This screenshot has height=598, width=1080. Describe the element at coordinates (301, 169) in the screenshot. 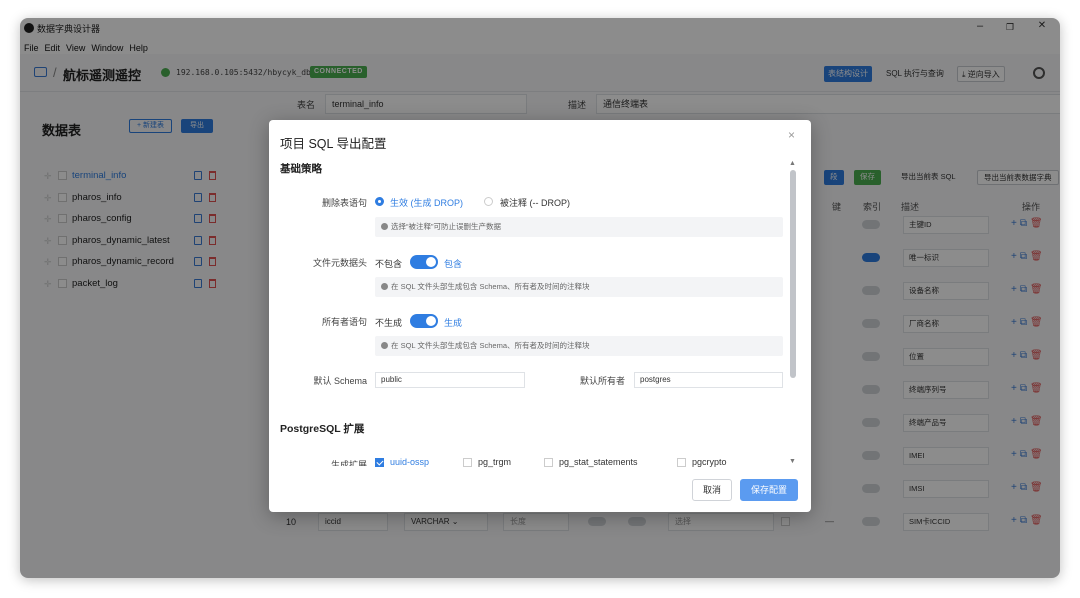

I see `basic-section-title: 基础策略` at that location.